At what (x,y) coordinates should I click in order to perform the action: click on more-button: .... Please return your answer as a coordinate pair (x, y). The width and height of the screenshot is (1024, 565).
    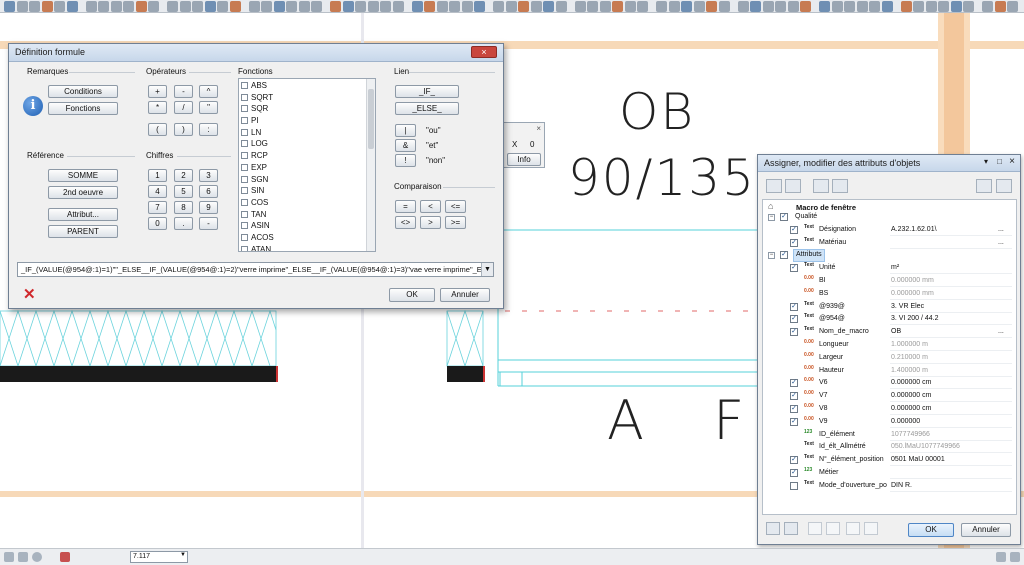
    Looking at the image, I should click on (1001, 332).